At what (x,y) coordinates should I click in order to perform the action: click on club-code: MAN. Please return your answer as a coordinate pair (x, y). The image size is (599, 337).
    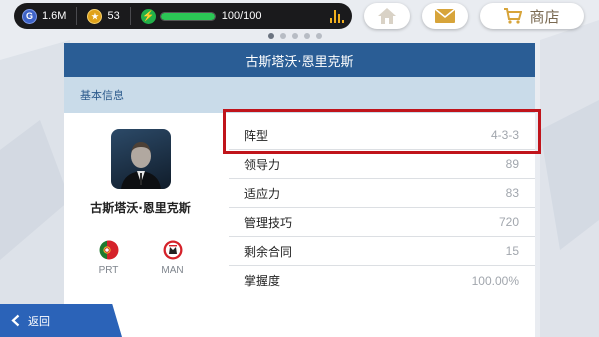
    Looking at the image, I should click on (172, 270).